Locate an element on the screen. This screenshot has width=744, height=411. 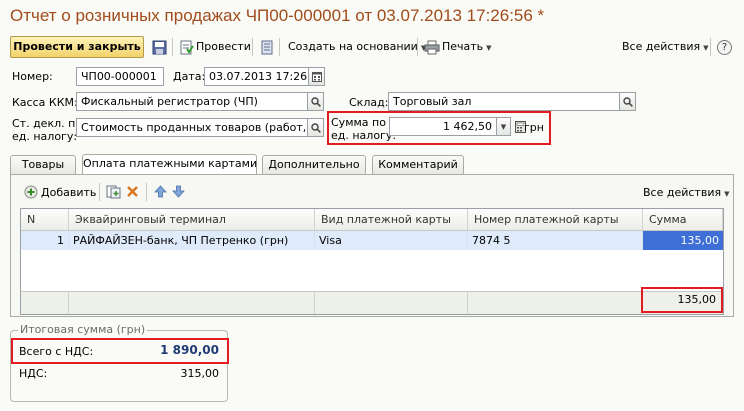
tax-declaration-field: Стоимость проданных товаров (работ, усл is located at coordinates (192, 127).